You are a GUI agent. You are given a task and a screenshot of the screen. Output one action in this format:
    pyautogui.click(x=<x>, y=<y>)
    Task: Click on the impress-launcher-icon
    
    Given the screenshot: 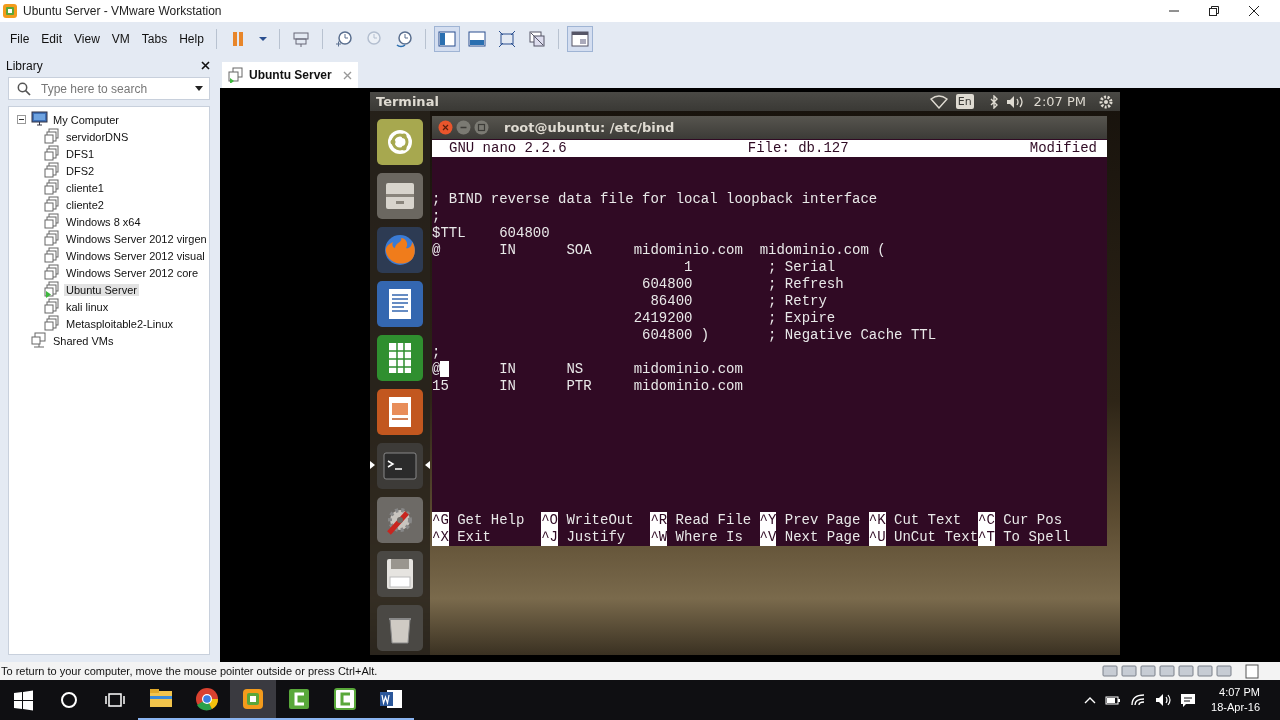 What is the action you would take?
    pyautogui.click(x=400, y=412)
    